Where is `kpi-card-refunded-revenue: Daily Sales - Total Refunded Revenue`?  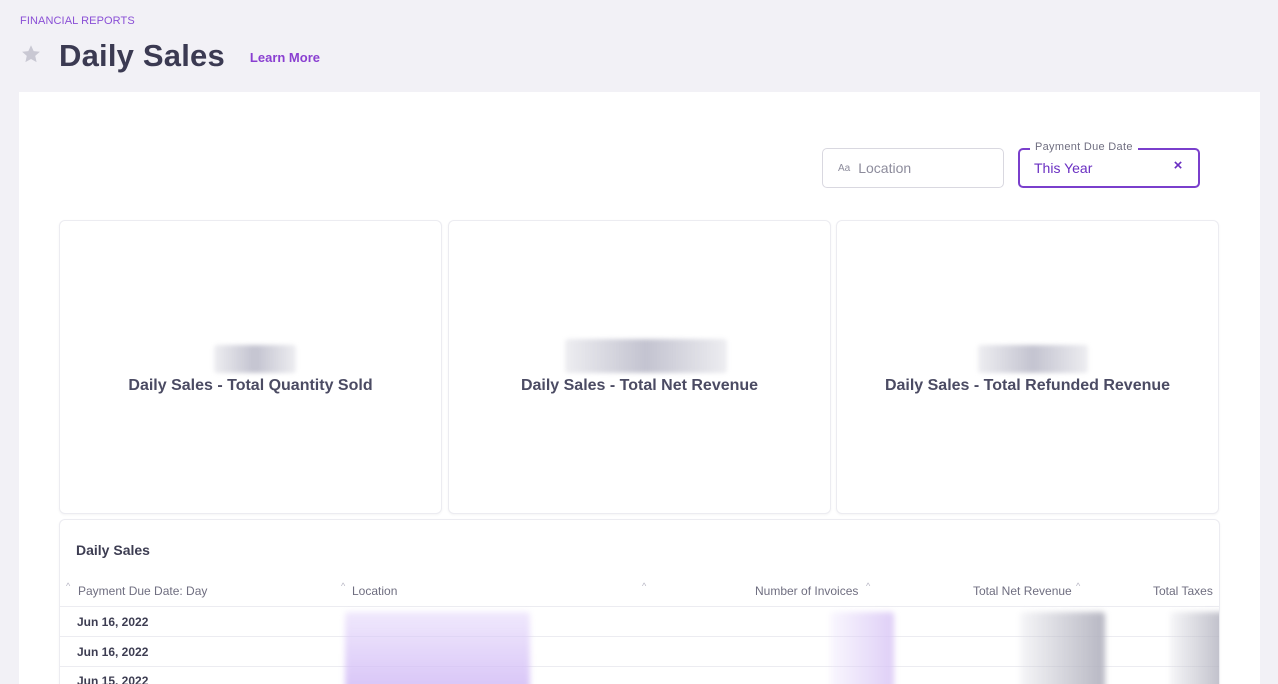
kpi-card-refunded-revenue: Daily Sales - Total Refunded Revenue is located at coordinates (1027, 367).